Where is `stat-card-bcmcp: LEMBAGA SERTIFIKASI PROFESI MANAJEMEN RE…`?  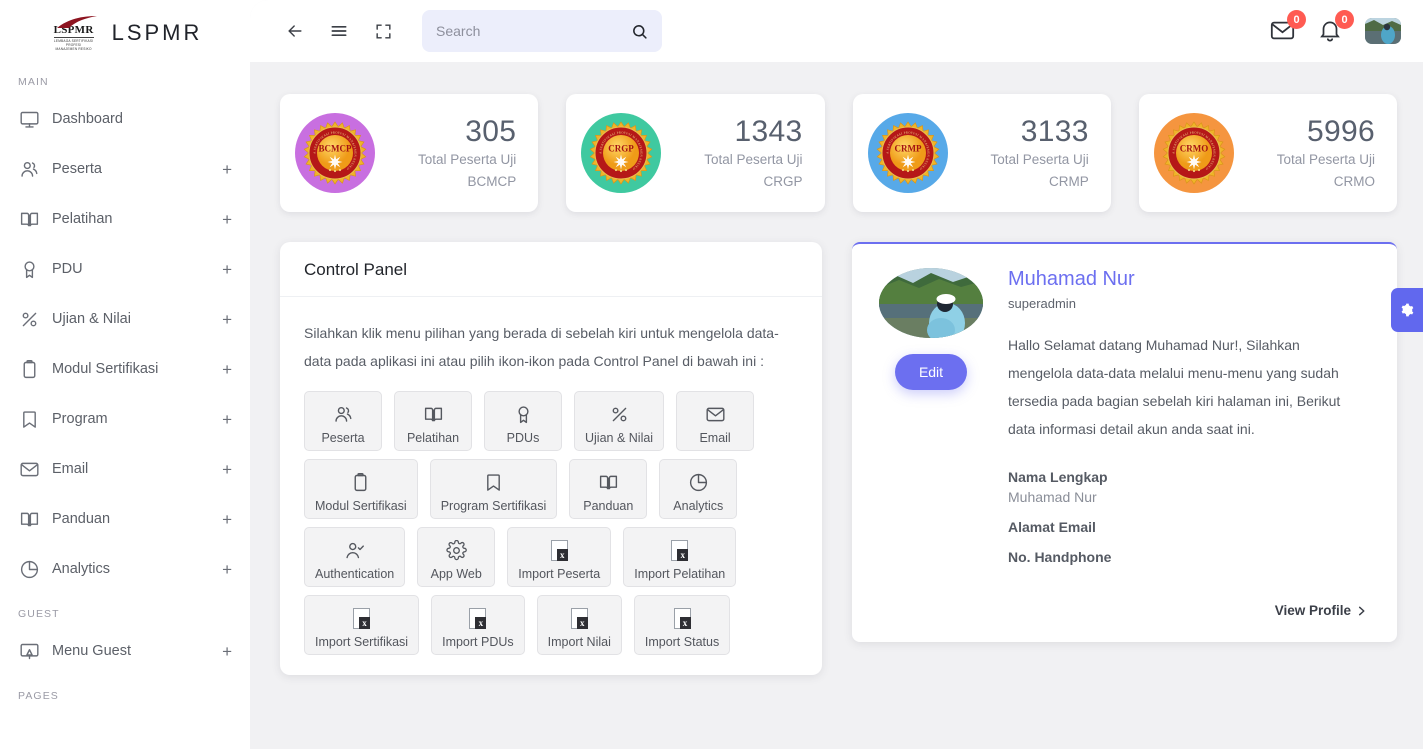 stat-card-bcmcp: LEMBAGA SERTIFIKASI PROFESI MANAJEMEN RE… is located at coordinates (409, 153).